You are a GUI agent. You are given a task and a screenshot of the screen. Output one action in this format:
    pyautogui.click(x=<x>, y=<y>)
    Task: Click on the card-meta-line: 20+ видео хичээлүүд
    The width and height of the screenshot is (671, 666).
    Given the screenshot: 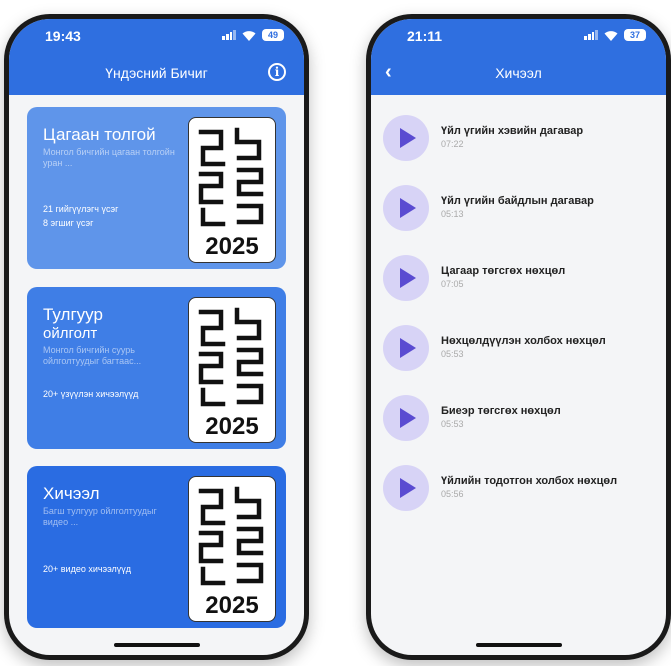 What is the action you would take?
    pyautogui.click(x=87, y=569)
    